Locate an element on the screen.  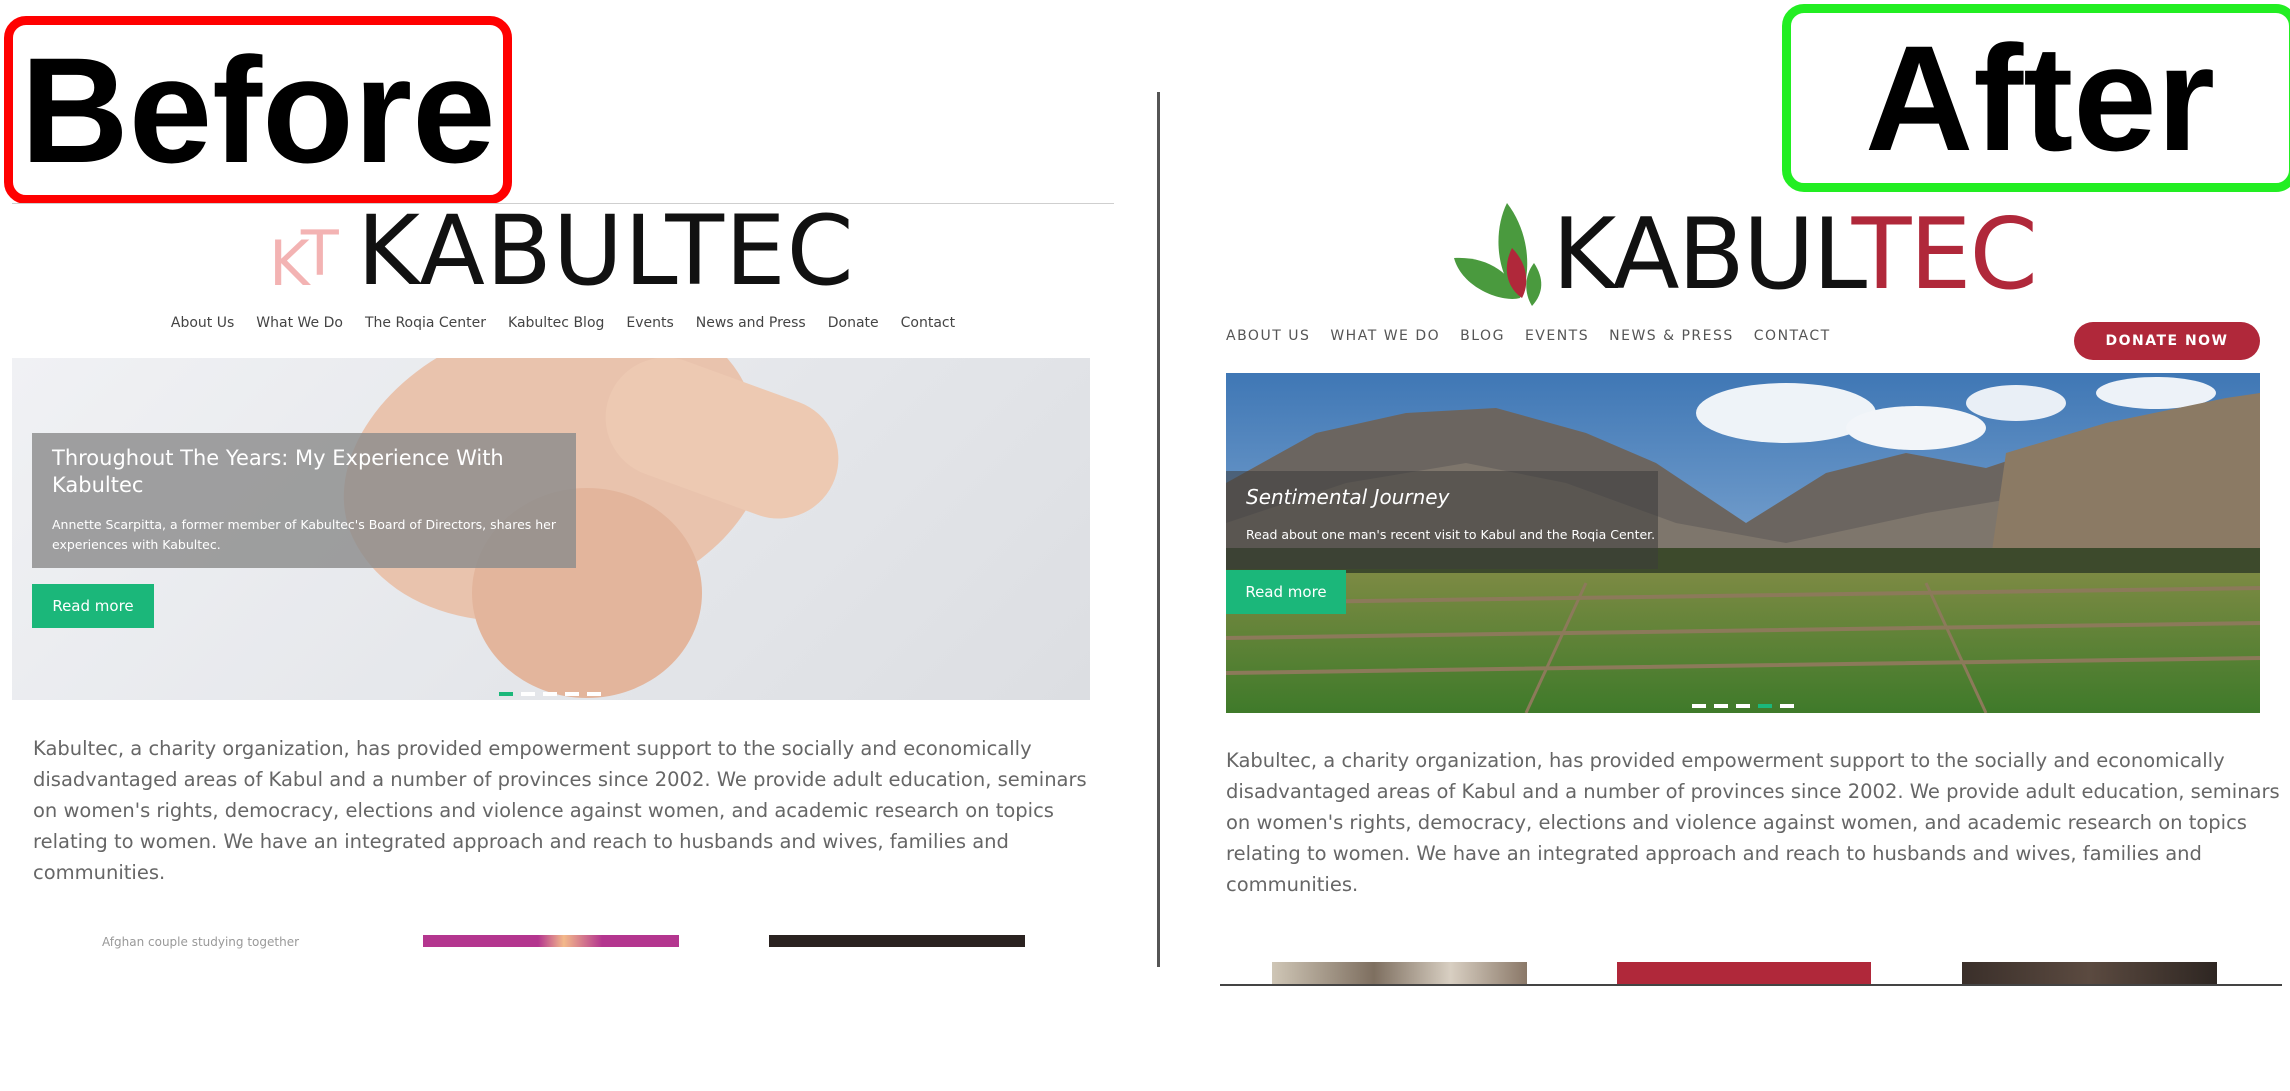
site-logo: KABULTEC is located at coordinates (1752, 250).